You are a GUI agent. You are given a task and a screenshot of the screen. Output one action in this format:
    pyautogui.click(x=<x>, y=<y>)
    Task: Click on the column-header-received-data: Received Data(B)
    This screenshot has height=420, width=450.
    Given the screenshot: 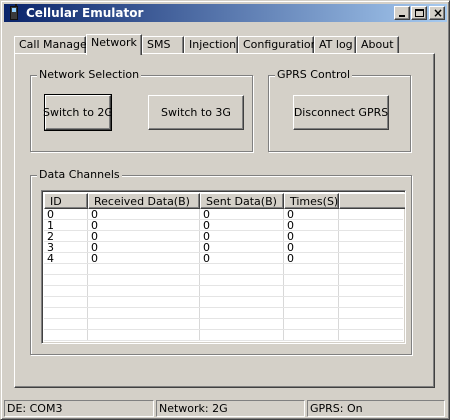 What is the action you would take?
    pyautogui.click(x=144, y=201)
    